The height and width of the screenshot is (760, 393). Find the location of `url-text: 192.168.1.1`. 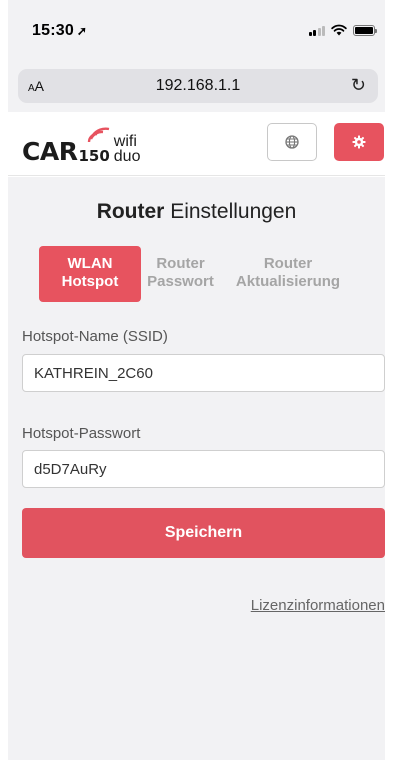

url-text: 192.168.1.1 is located at coordinates (198, 86).